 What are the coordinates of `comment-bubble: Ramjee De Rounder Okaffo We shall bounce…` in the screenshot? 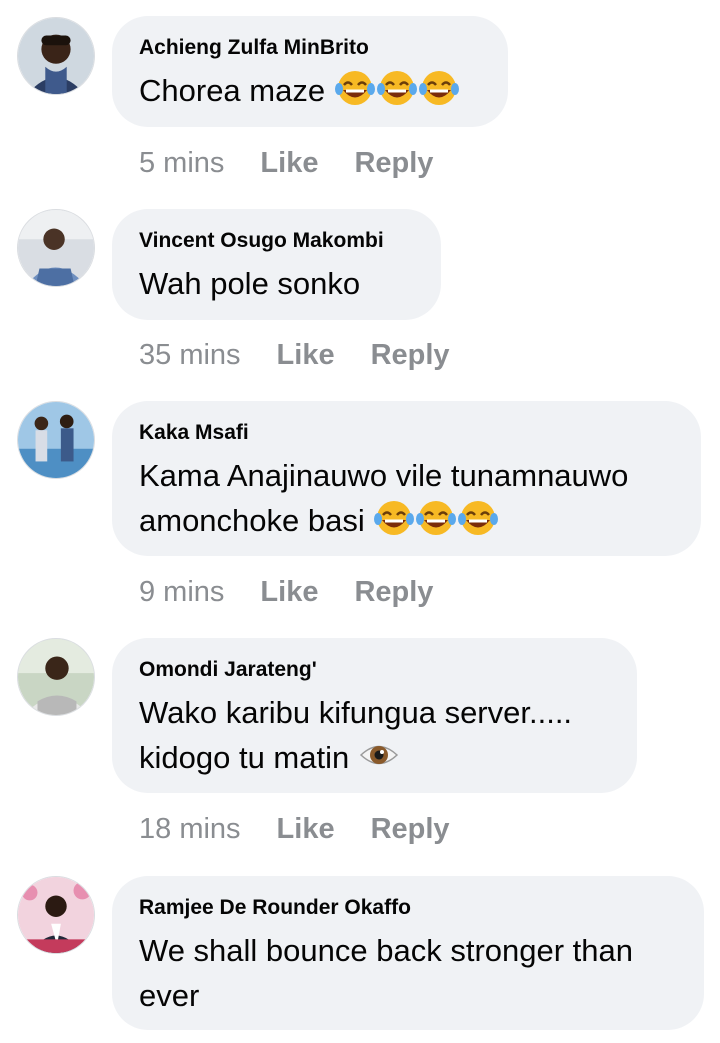 It's located at (408, 953).